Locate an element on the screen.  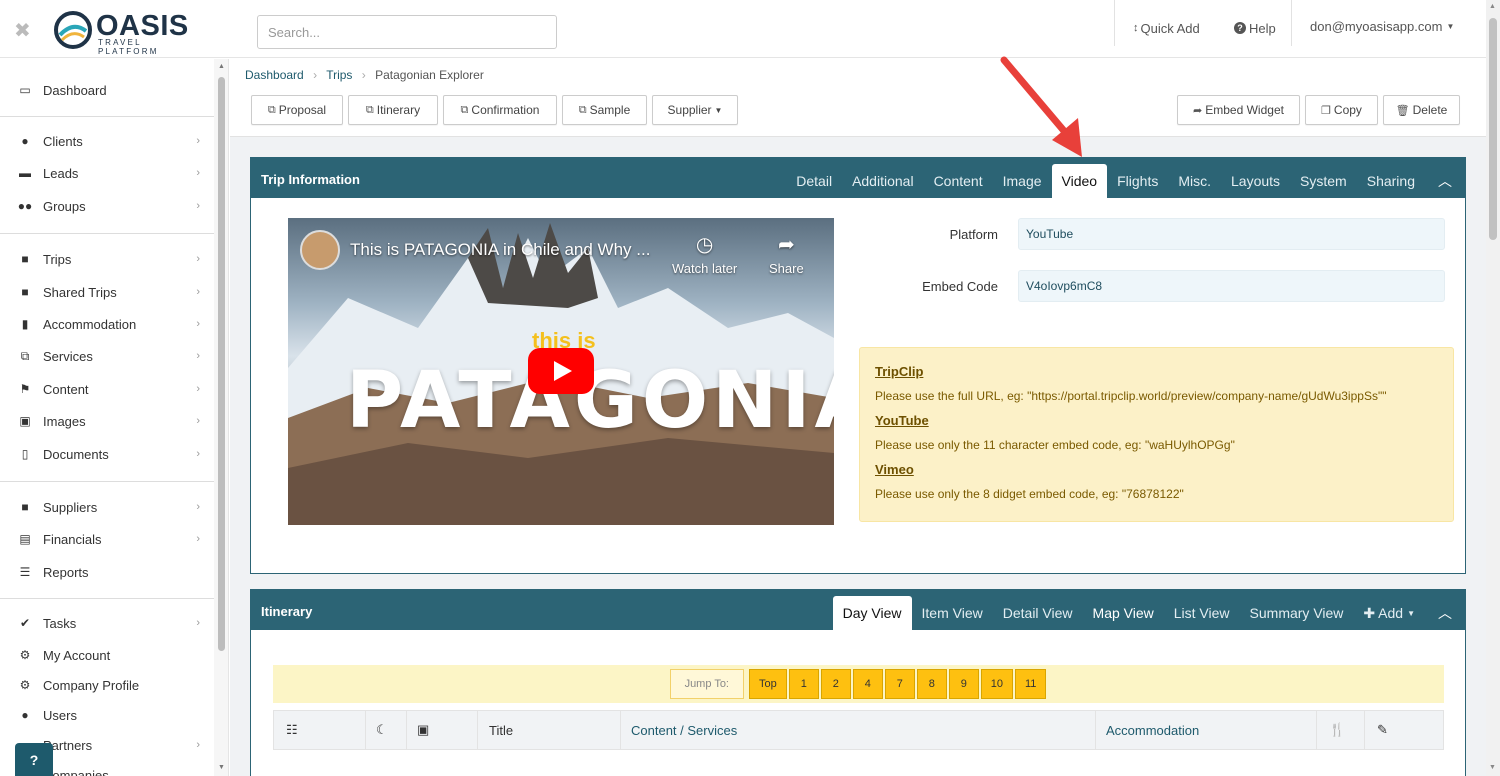
title-column-header: Title is located at coordinates (549, 730).